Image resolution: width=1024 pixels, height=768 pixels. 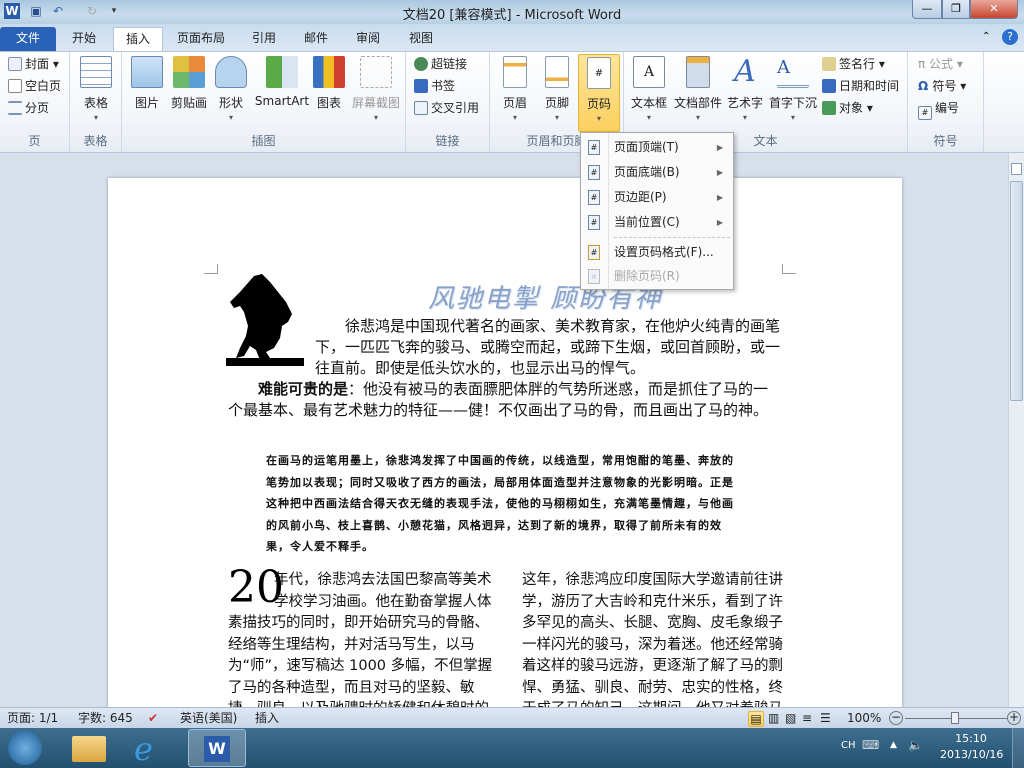 I want to click on draft-view-icon: ☰, so click(x=825, y=719).